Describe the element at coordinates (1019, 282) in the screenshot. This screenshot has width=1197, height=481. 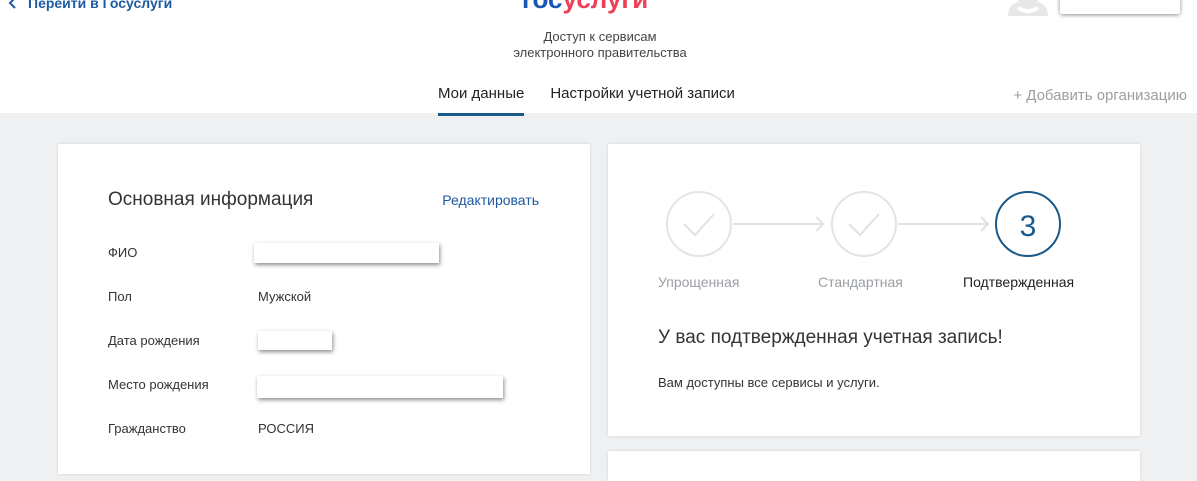
I see `step-label-confirmed: Подтвержденная` at that location.